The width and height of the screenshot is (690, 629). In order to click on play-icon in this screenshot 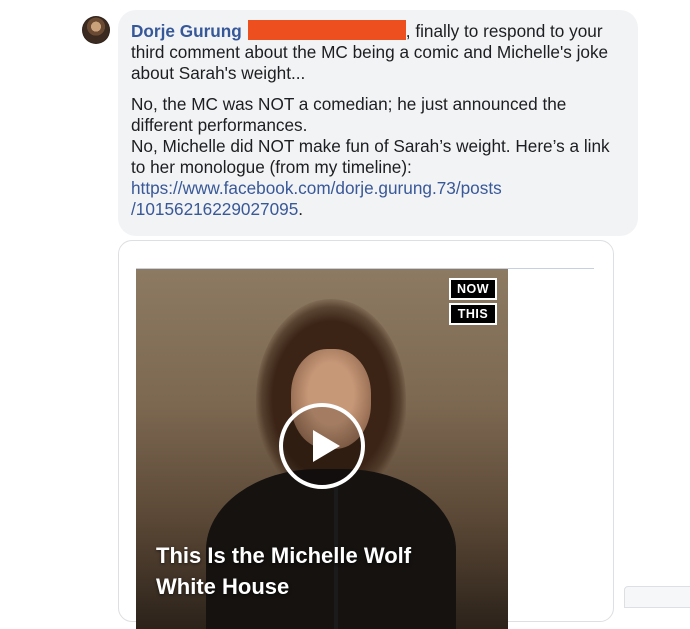, I will do `click(326, 446)`.